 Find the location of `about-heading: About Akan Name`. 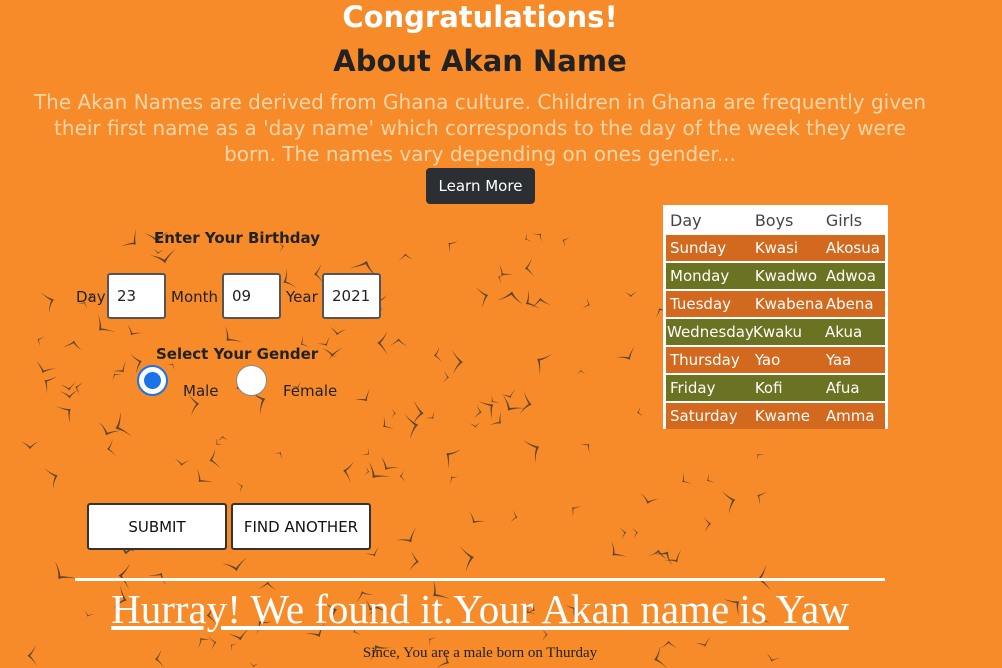

about-heading: About Akan Name is located at coordinates (480, 61).